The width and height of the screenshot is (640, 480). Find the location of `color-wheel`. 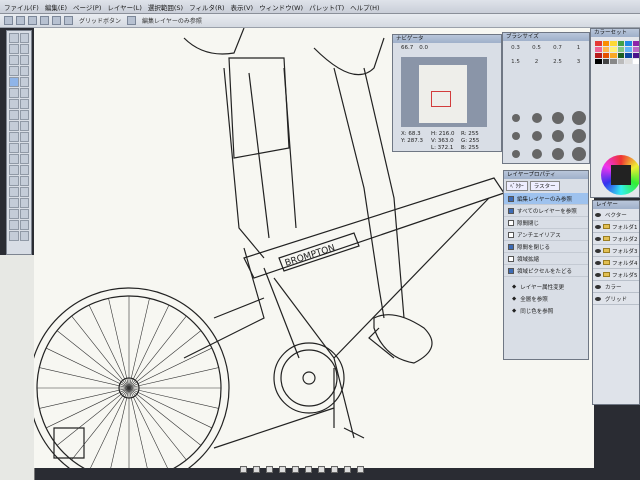

color-wheel is located at coordinates (620, 175).